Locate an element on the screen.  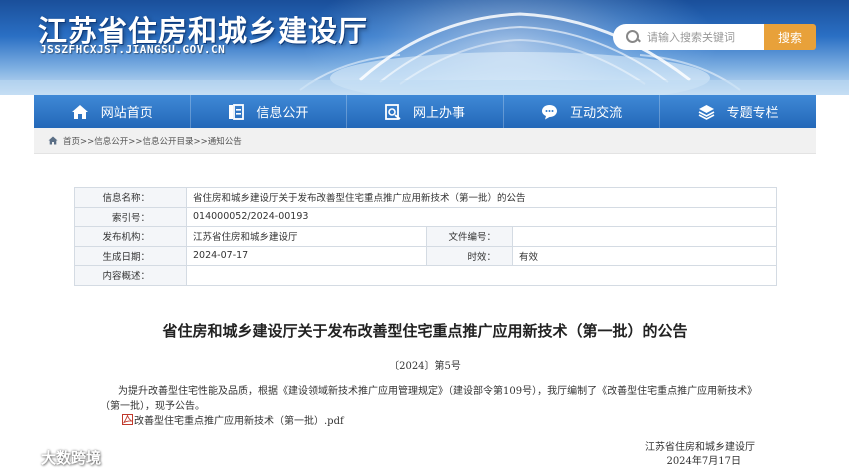
breadcrumb-text: 首页>>信息公开>>信息公开目录>>通知公告 is located at coordinates (152, 141).